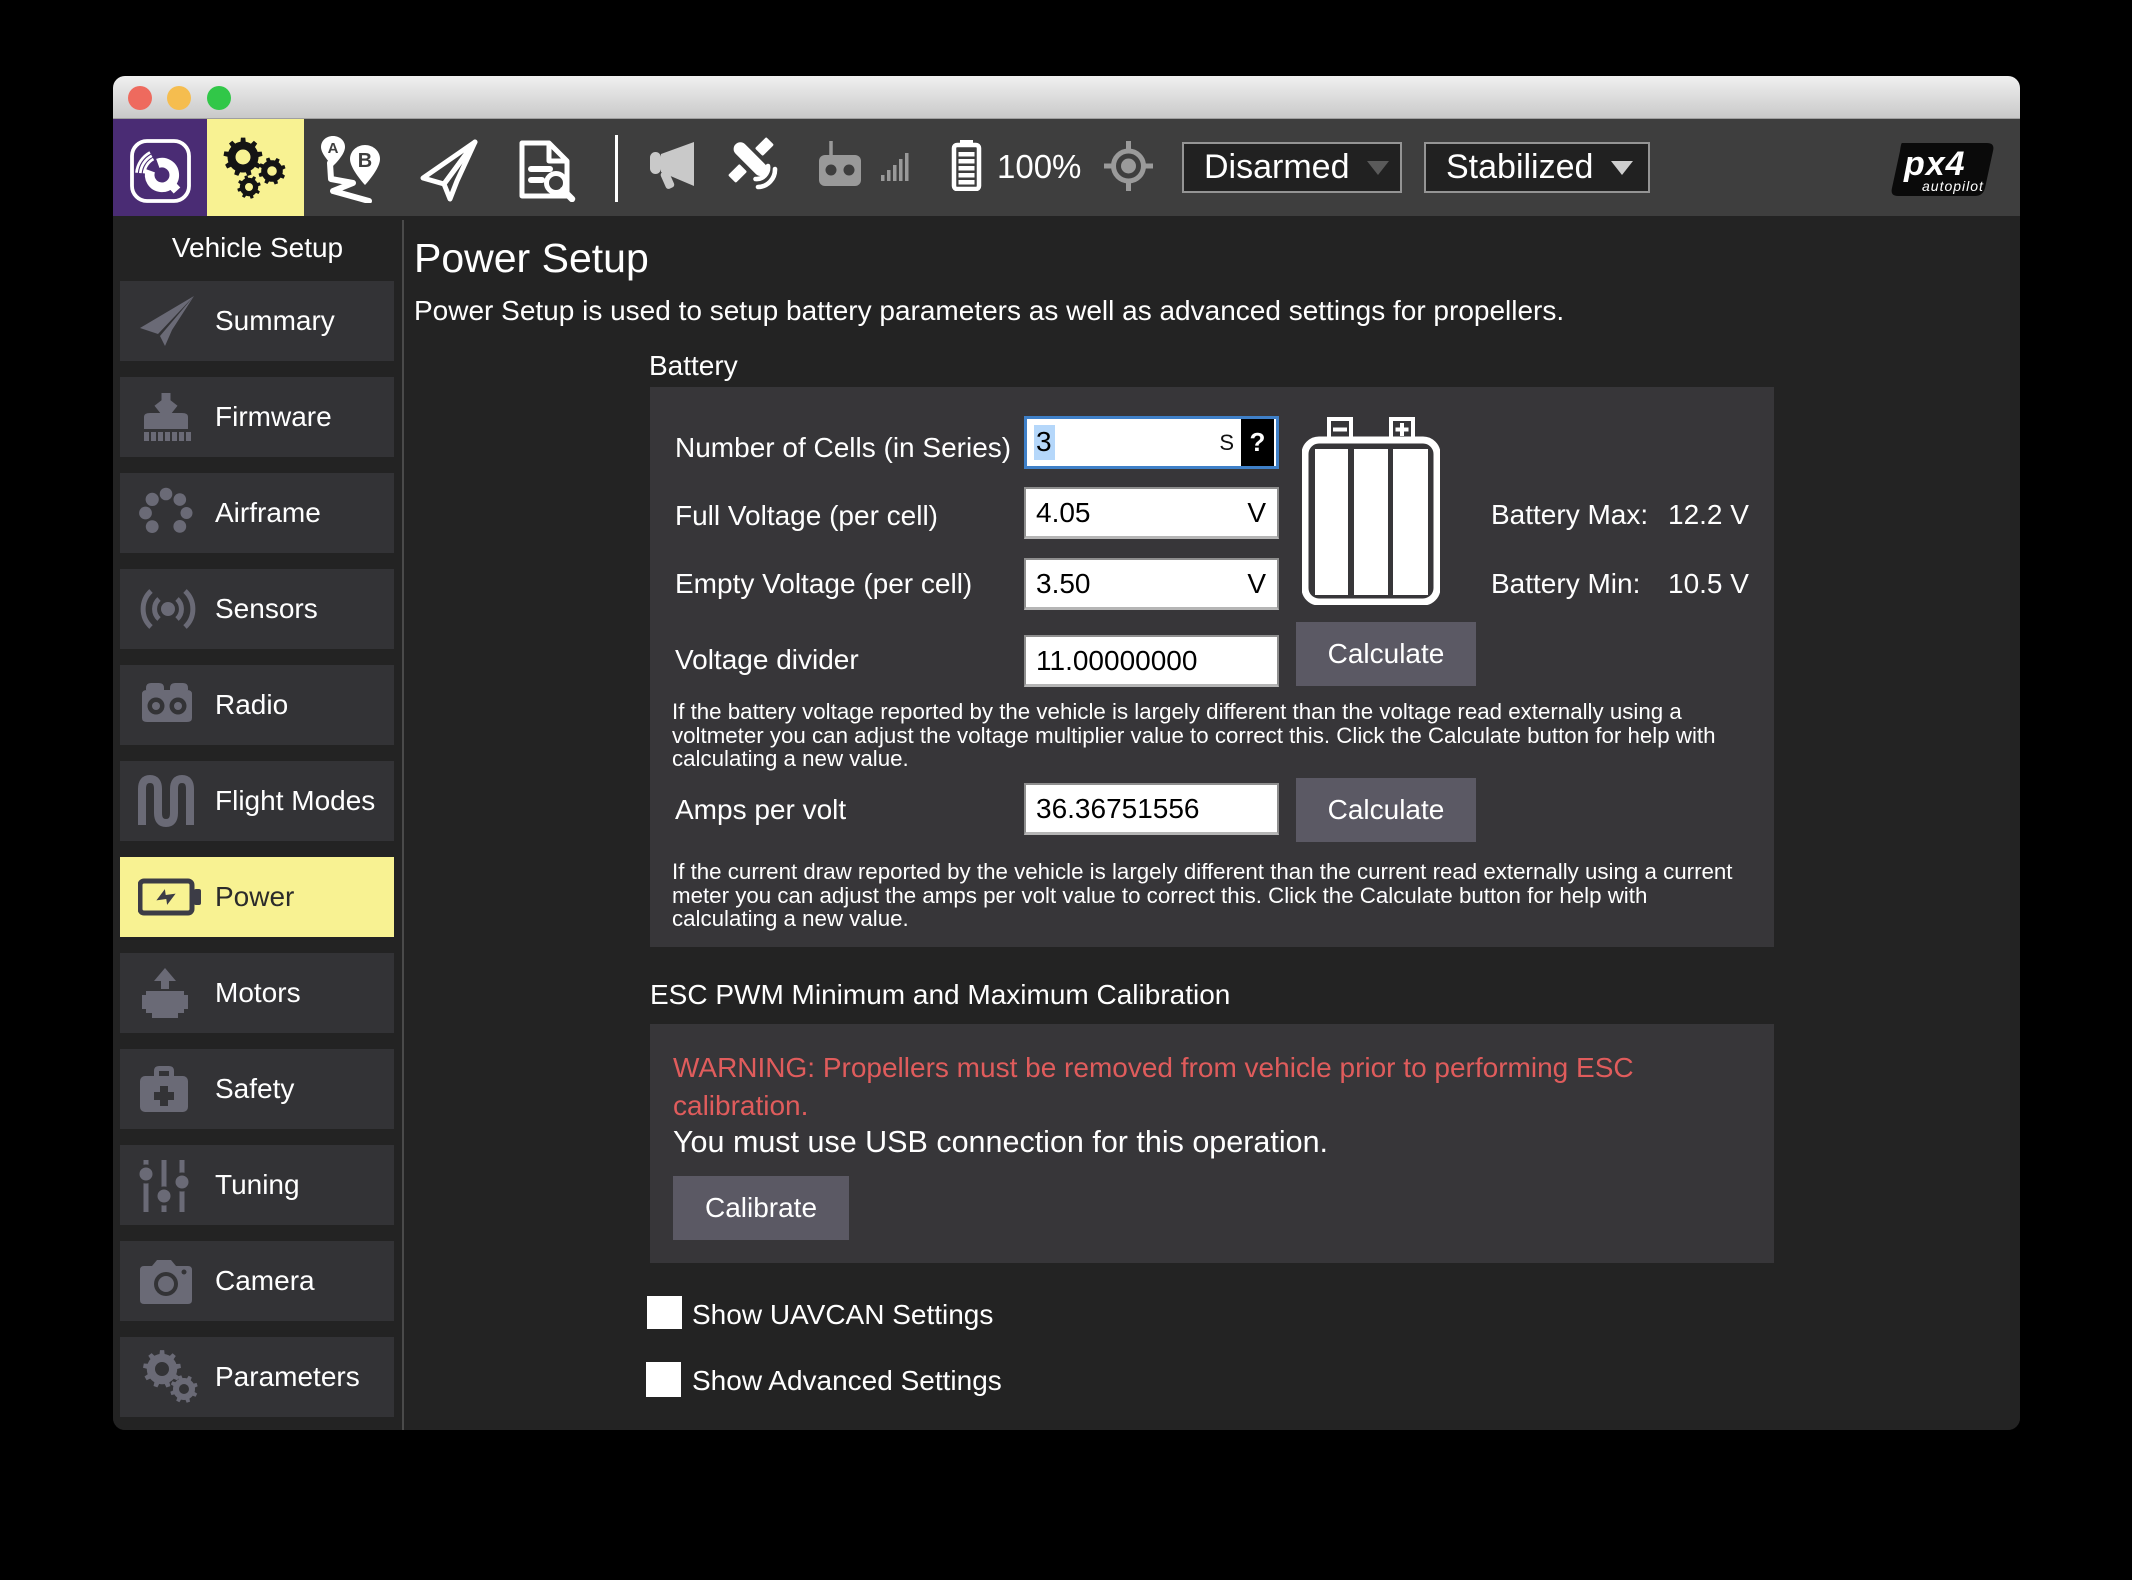 The height and width of the screenshot is (1580, 2132). I want to click on svg-text: autopilot, so click(1953, 186).